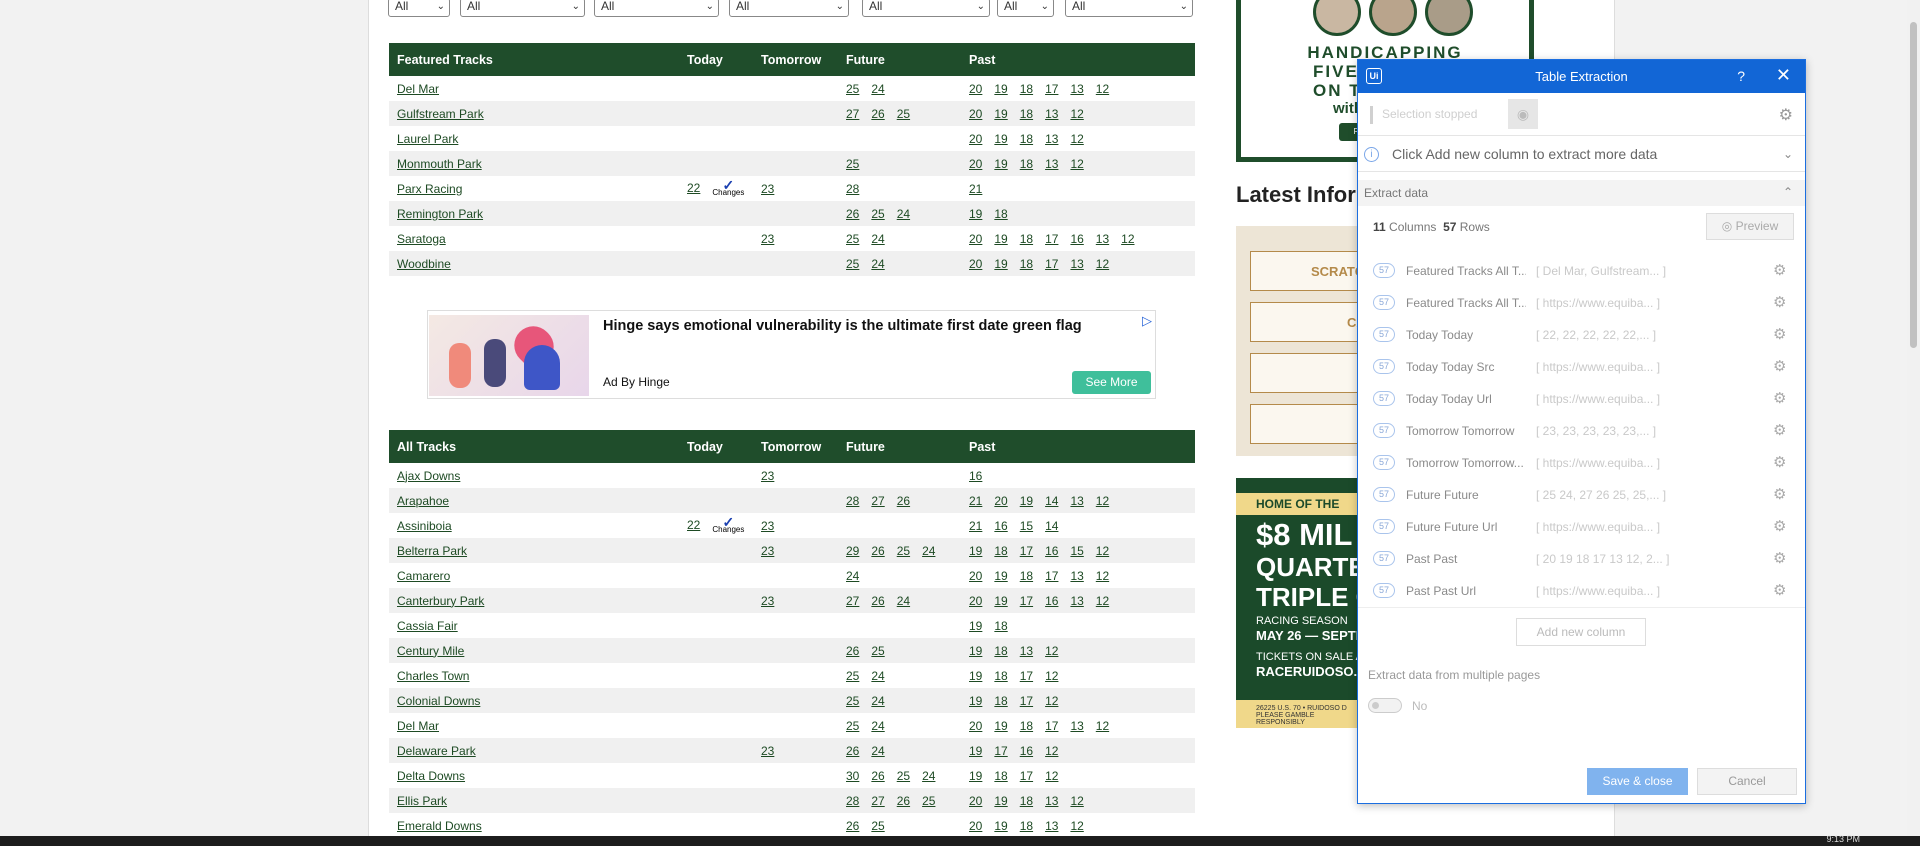 This screenshot has height=846, width=1920. I want to click on past-date-link: 15, so click(1076, 551).